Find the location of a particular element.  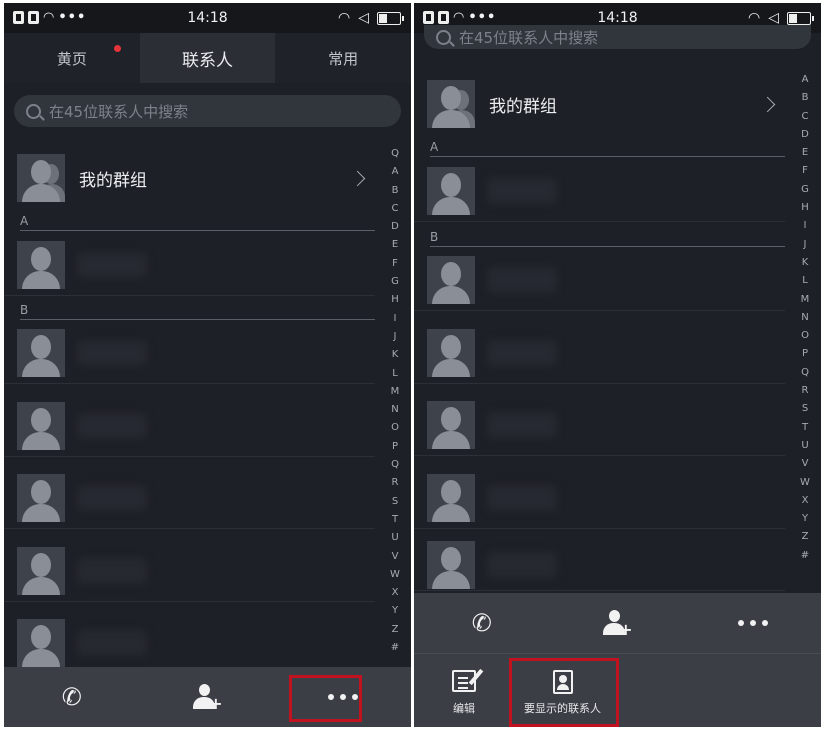

mute-icon: ◁ is located at coordinates (773, 18).